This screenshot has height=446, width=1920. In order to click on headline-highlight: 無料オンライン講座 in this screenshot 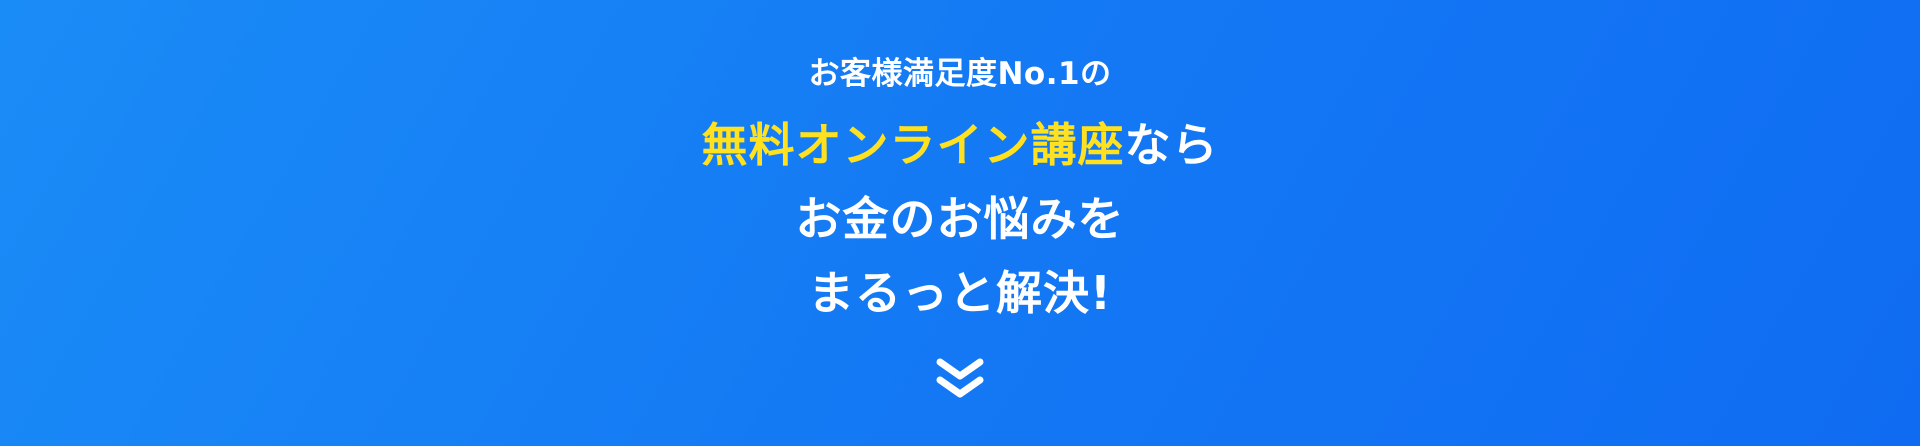, I will do `click(913, 145)`.